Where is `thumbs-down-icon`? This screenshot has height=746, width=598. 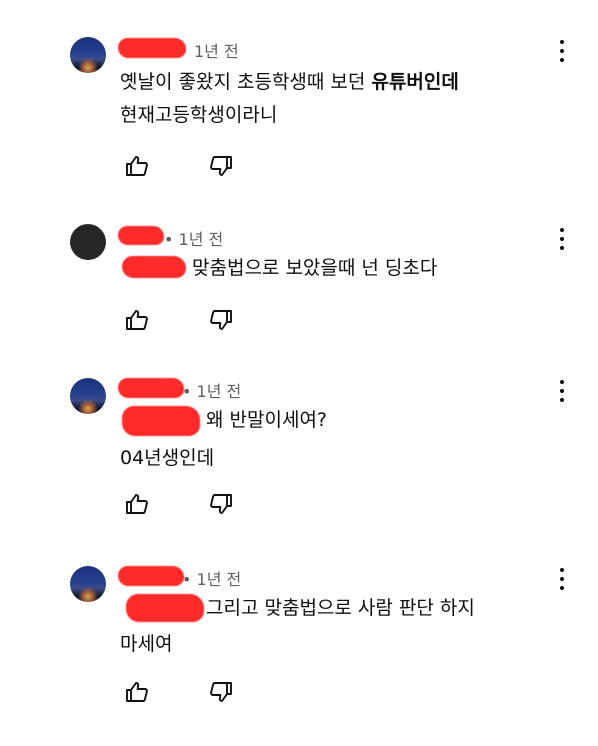
thumbs-down-icon is located at coordinates (221, 692).